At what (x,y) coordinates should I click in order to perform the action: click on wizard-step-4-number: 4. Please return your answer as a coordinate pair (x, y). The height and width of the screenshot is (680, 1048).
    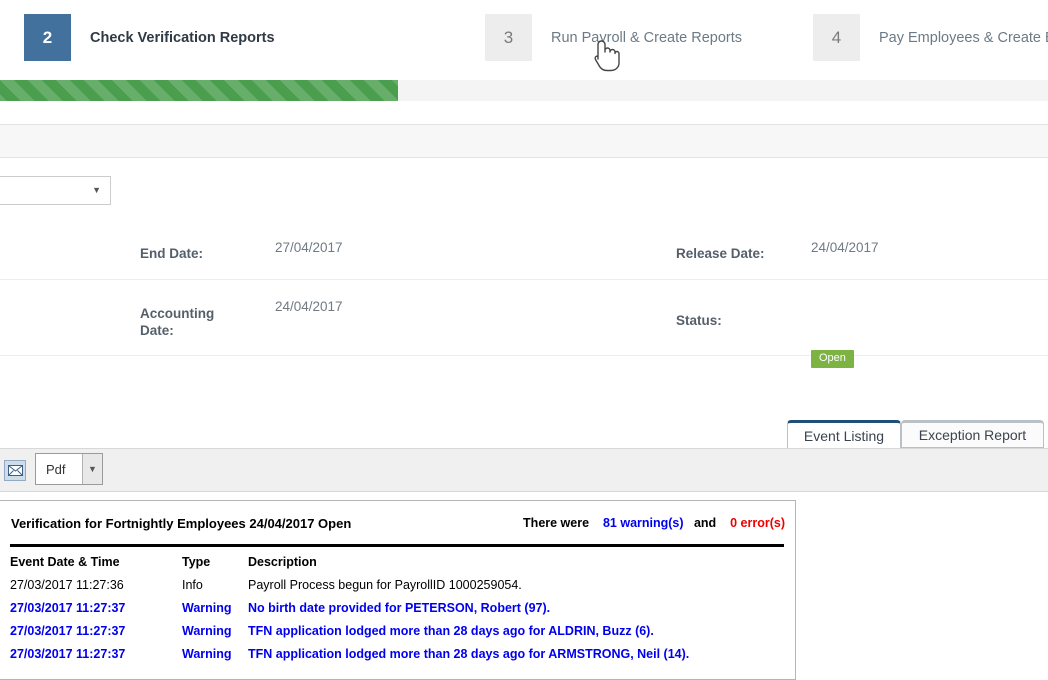
    Looking at the image, I should click on (836, 37).